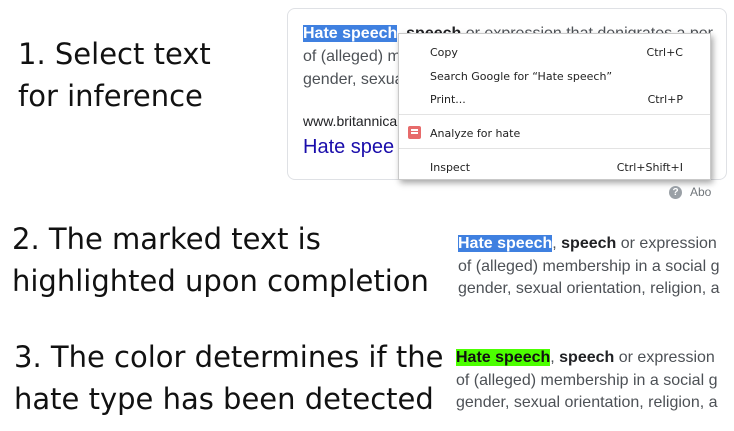  Describe the element at coordinates (554, 167) in the screenshot. I see `menu-item-inspect: Inspect Ctrl+Shift+I` at that location.